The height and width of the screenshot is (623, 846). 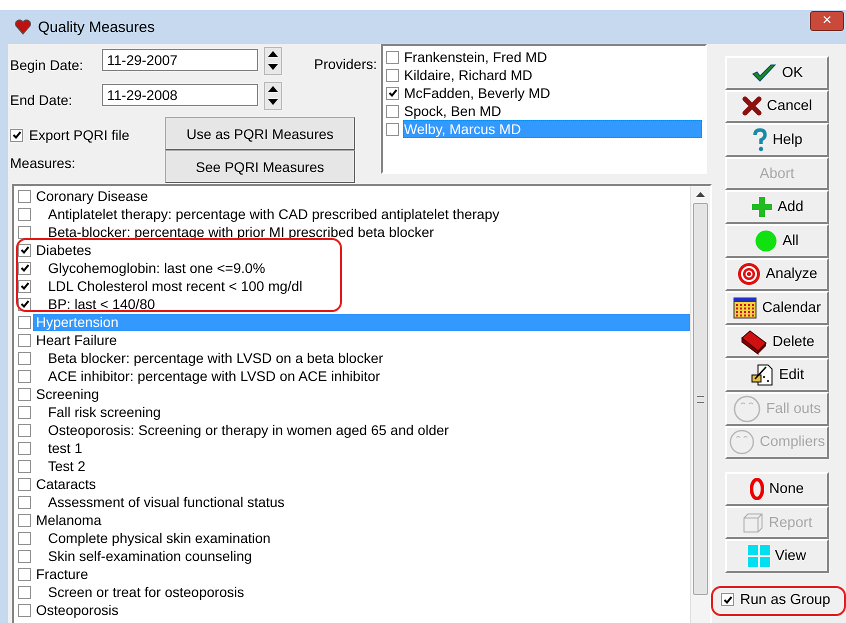 What do you see at coordinates (23, 27) in the screenshot?
I see `heart-icon` at bounding box center [23, 27].